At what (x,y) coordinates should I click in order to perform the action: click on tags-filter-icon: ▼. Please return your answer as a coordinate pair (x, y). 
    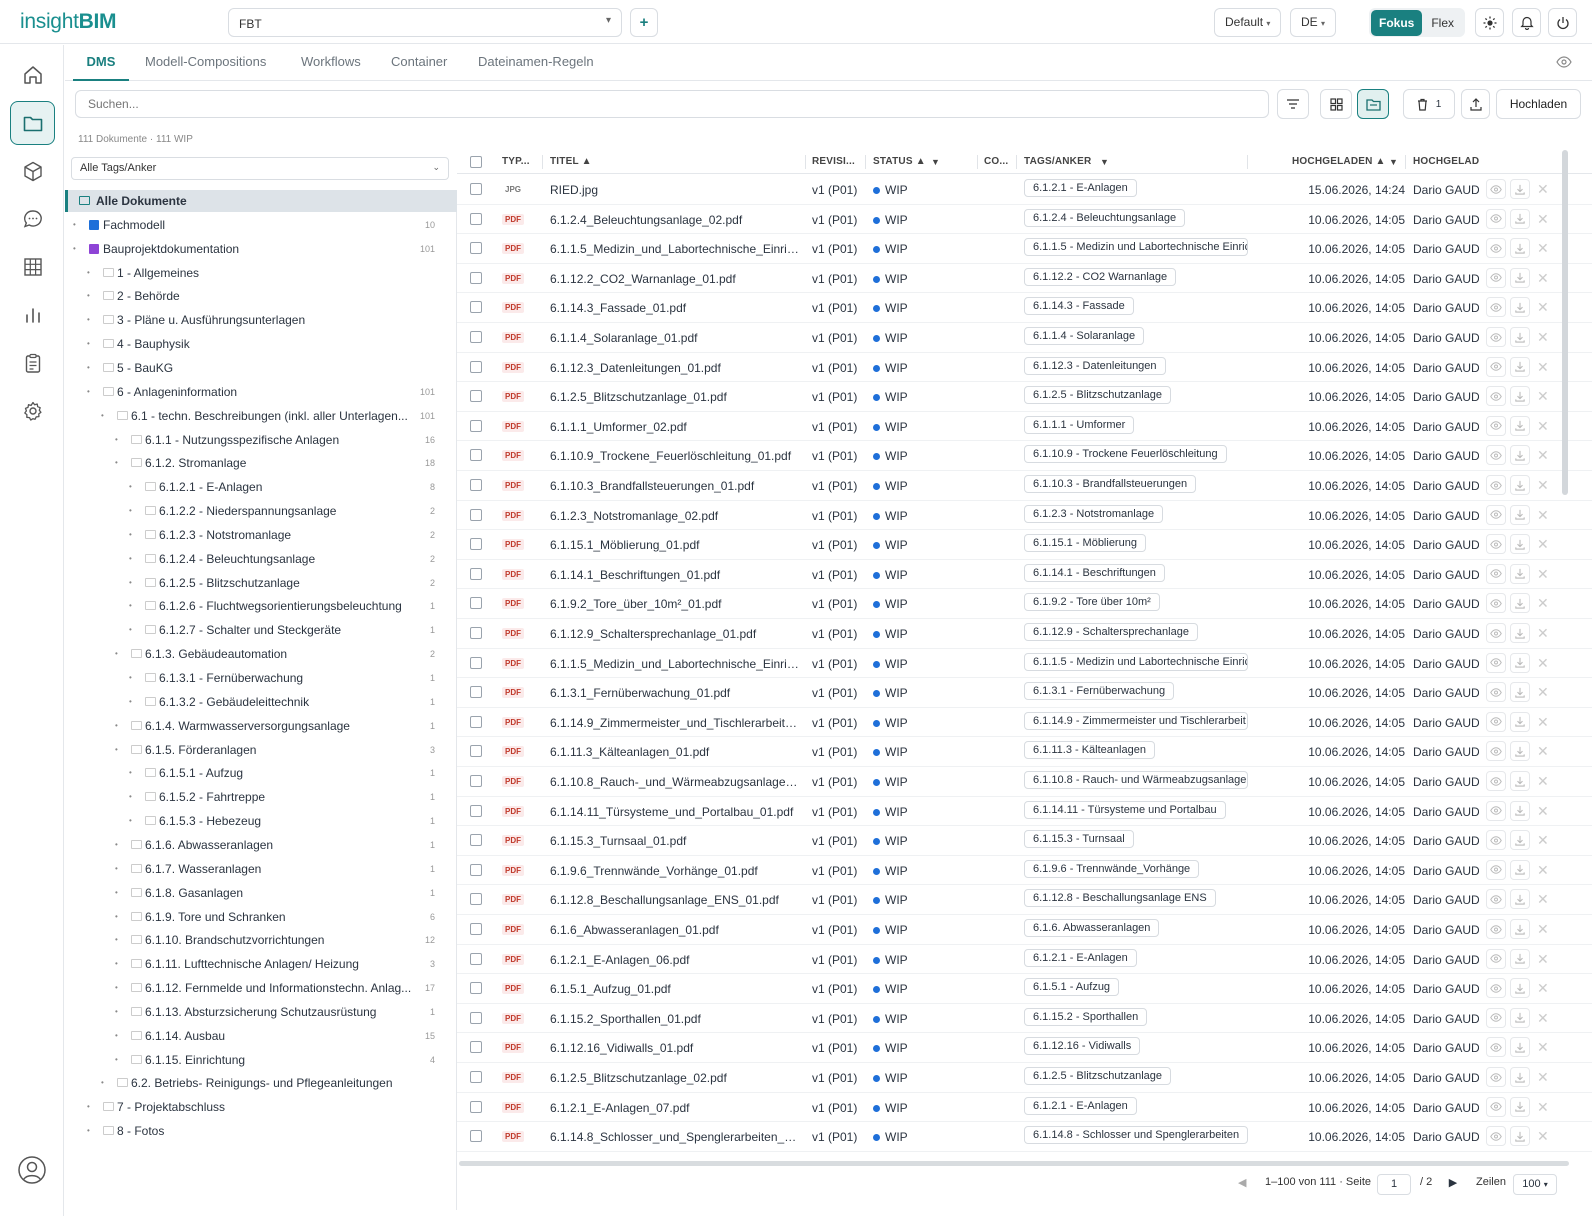
    Looking at the image, I should click on (1104, 162).